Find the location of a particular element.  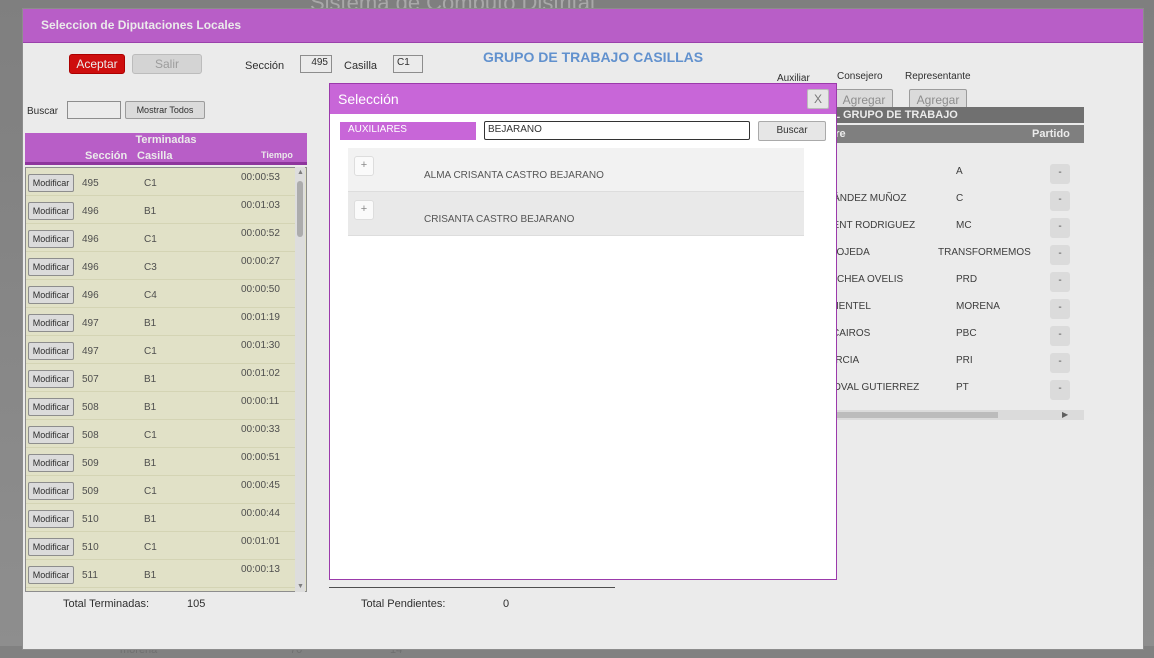

dialog-title: Selección is located at coordinates (368, 99).